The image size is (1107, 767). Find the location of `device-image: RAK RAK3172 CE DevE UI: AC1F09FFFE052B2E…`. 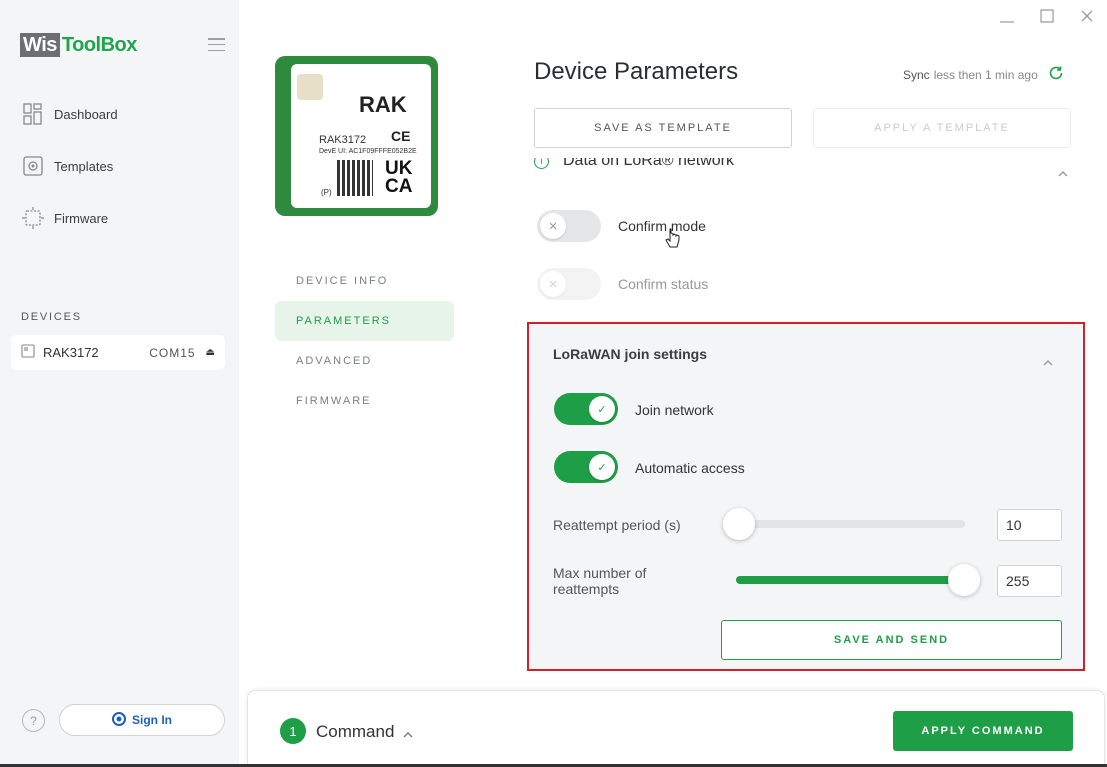

device-image: RAK RAK3172 CE DevE UI: AC1F09FFFE052B2E… is located at coordinates (356, 136).